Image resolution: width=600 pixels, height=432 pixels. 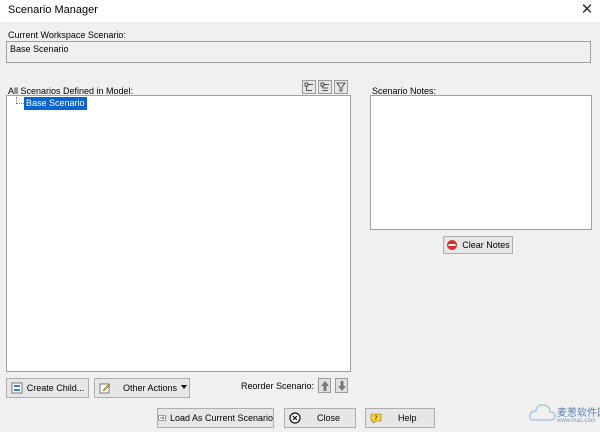 I want to click on load-as-current-button: Load As Current Scenario, so click(x=215, y=418).